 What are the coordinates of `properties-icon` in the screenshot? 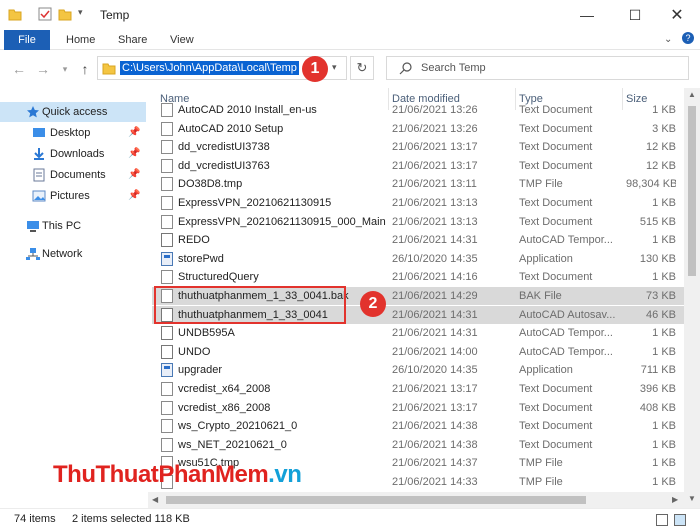 It's located at (45, 14).